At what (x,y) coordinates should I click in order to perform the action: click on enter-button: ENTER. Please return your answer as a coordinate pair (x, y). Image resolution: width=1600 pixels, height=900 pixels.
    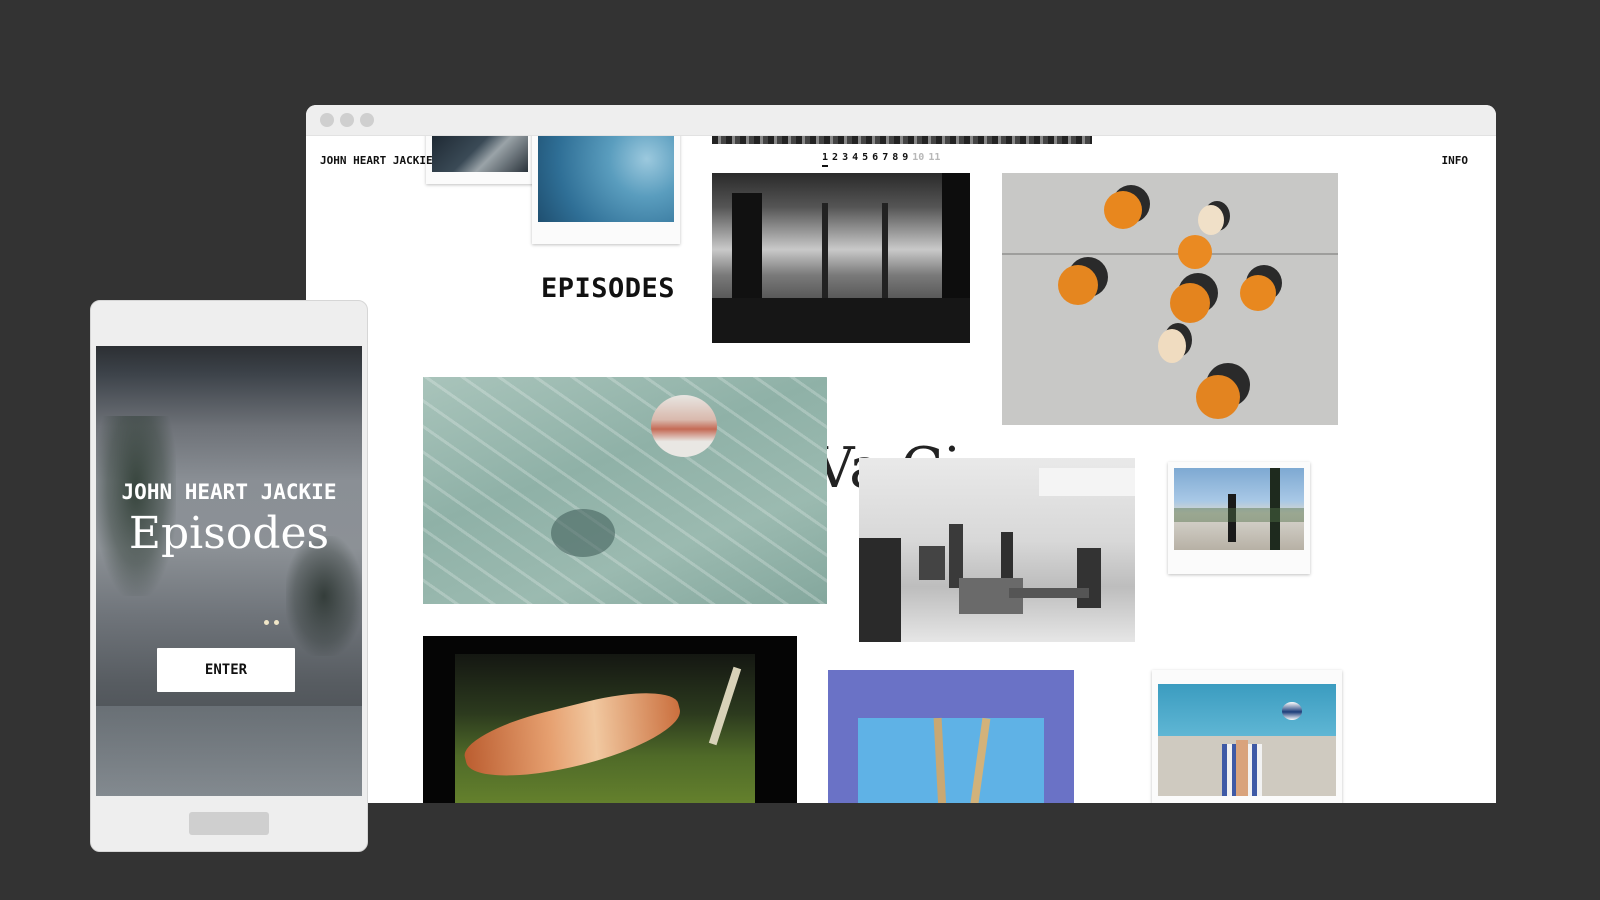
    Looking at the image, I should click on (226, 670).